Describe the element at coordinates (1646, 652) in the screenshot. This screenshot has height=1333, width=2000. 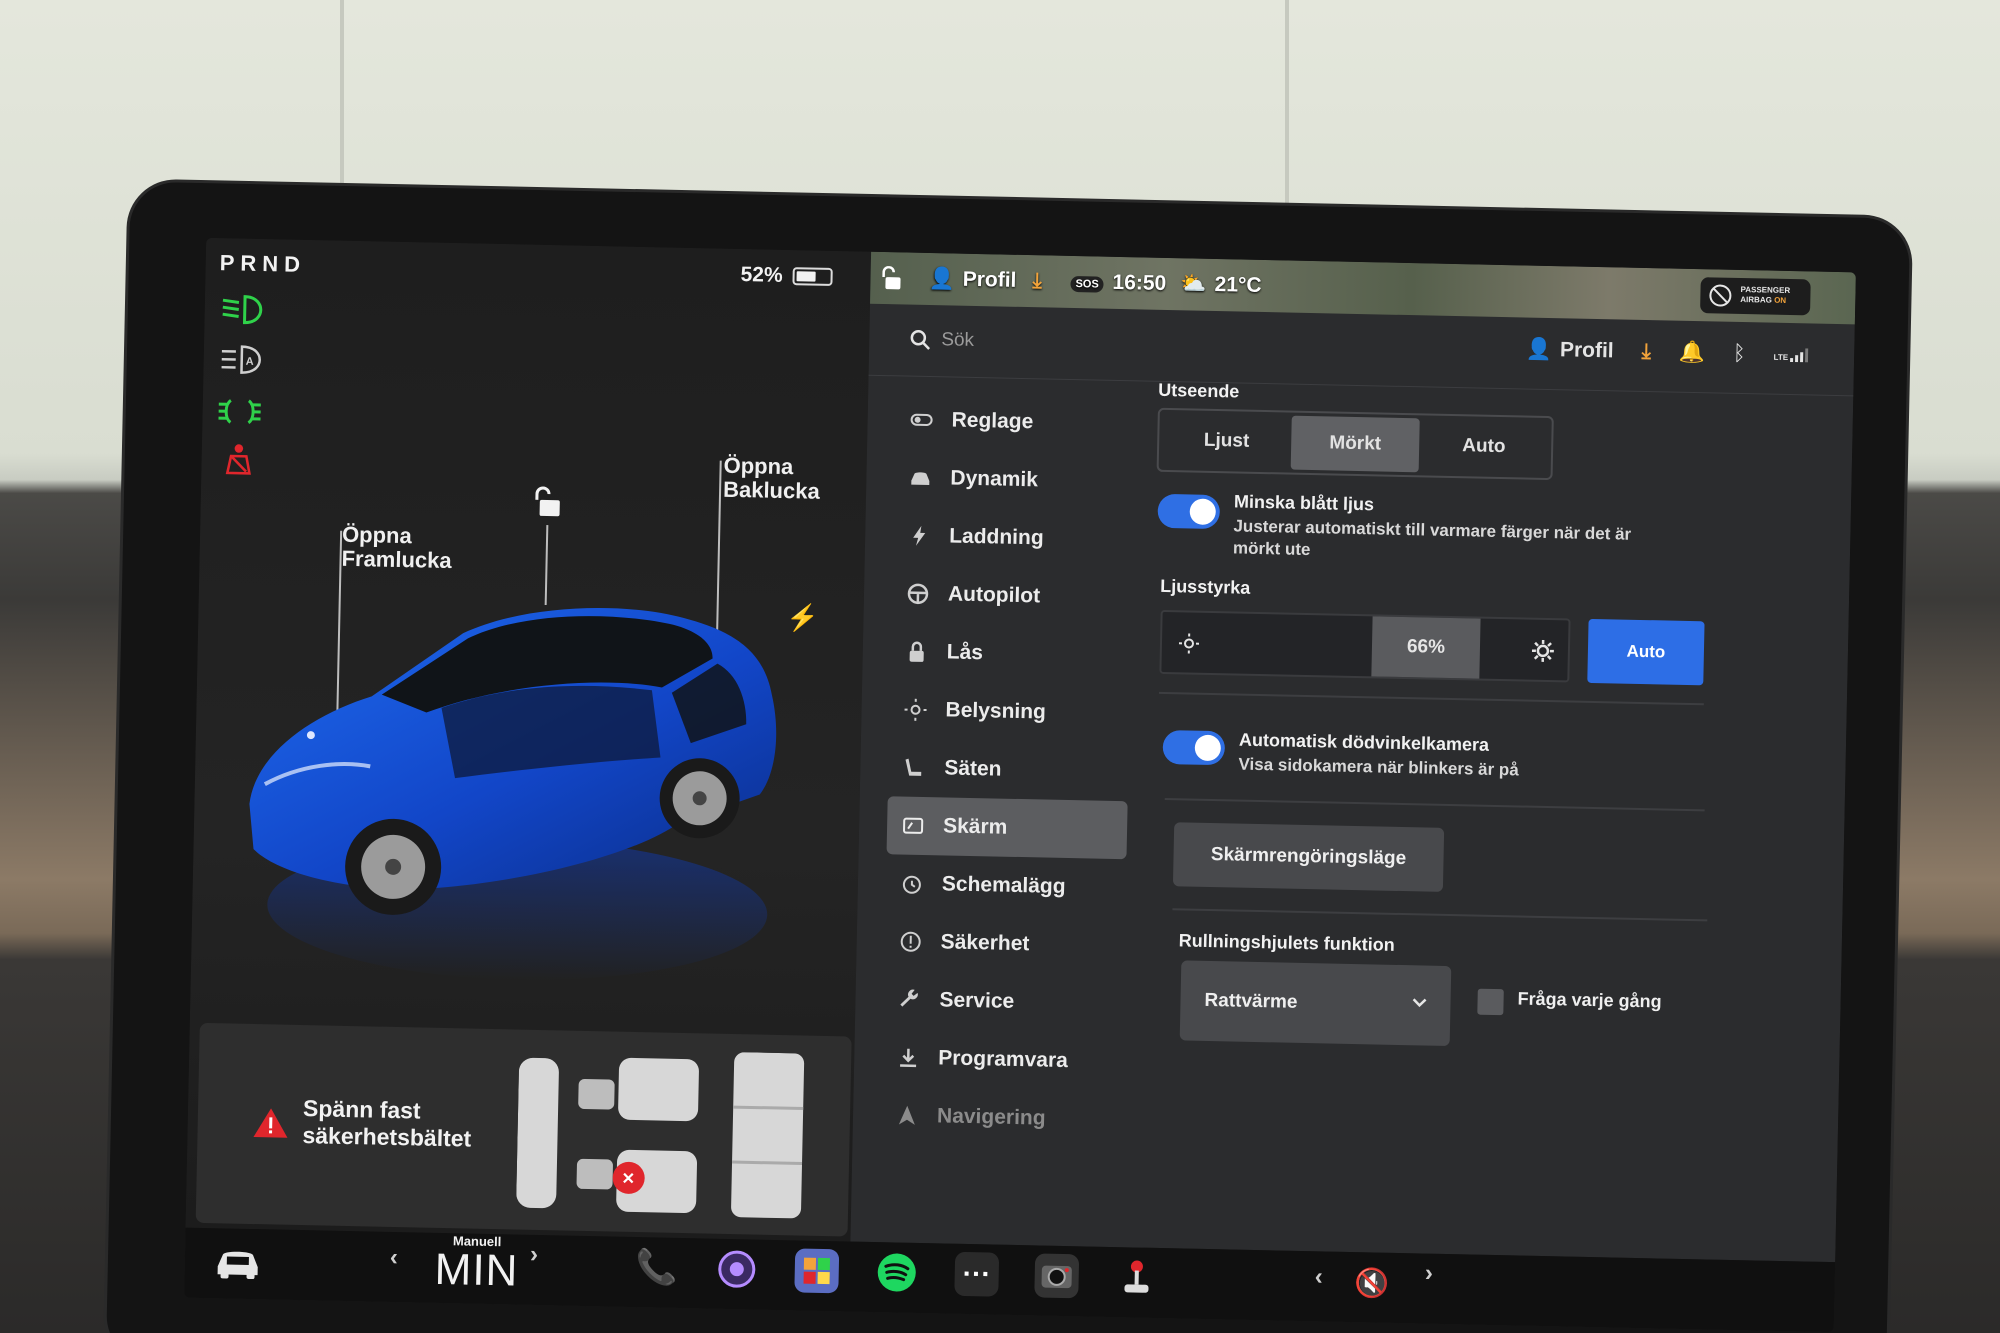
I see `brightness-auto-button: Auto` at that location.